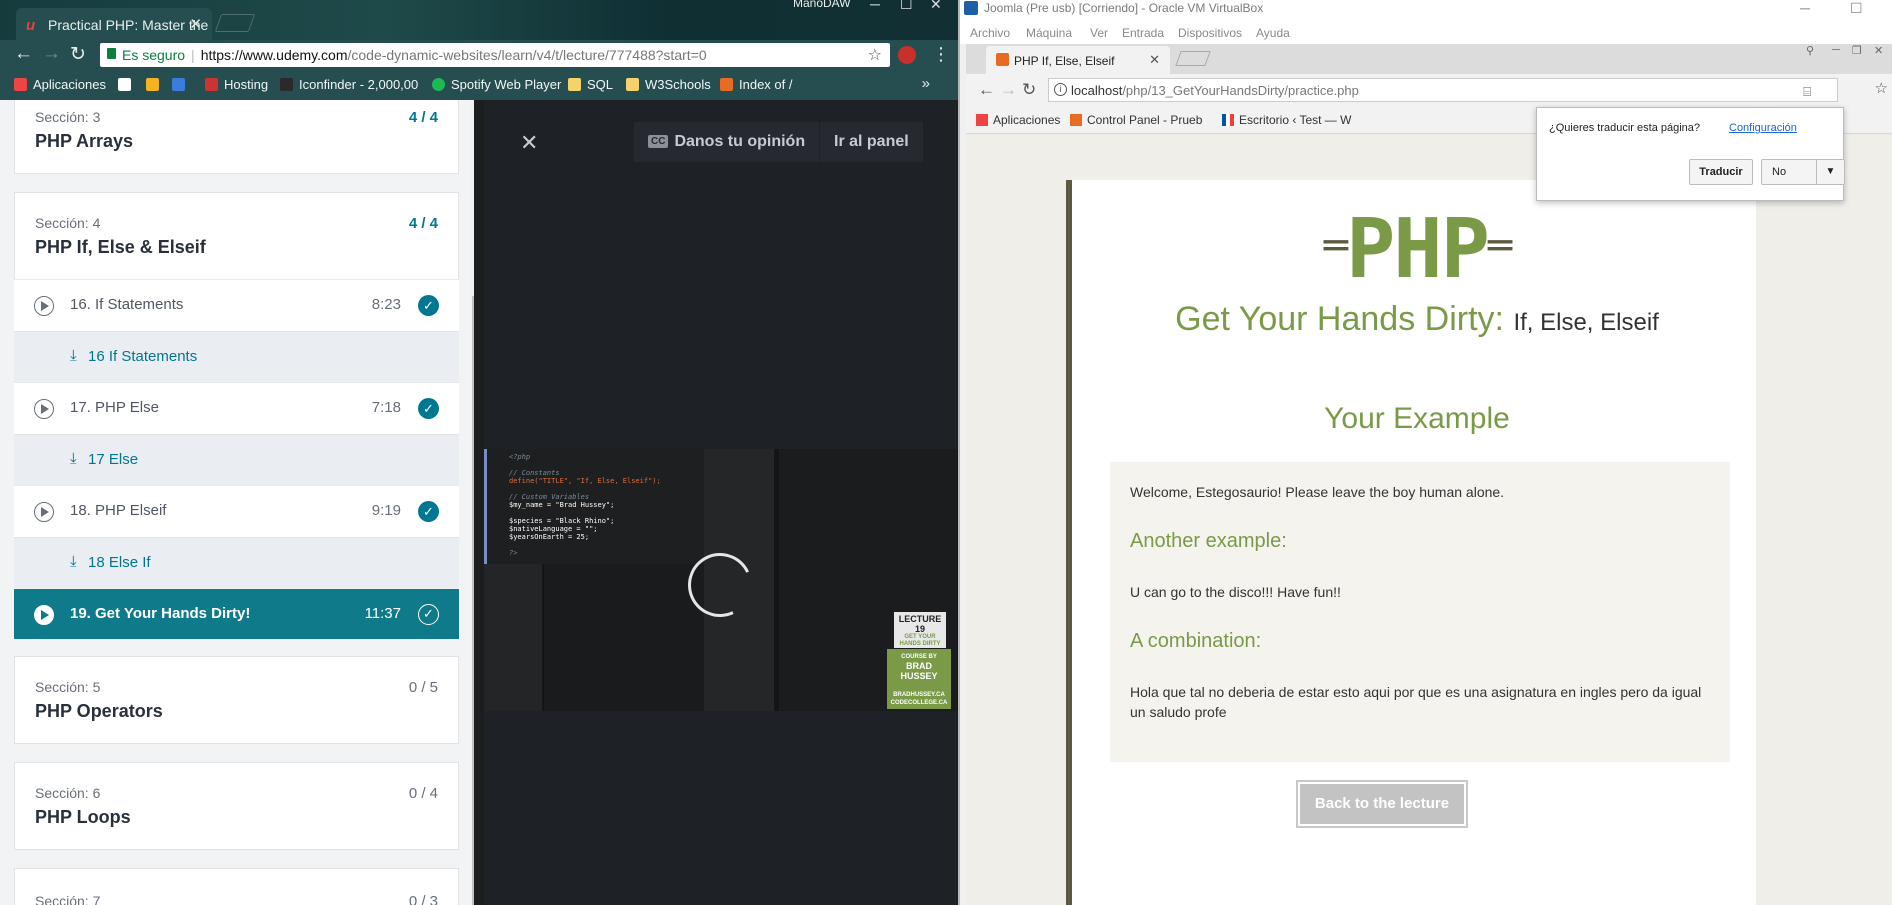 The width and height of the screenshot is (1892, 905). I want to click on bookmarks-overflow-icon: », so click(926, 83).